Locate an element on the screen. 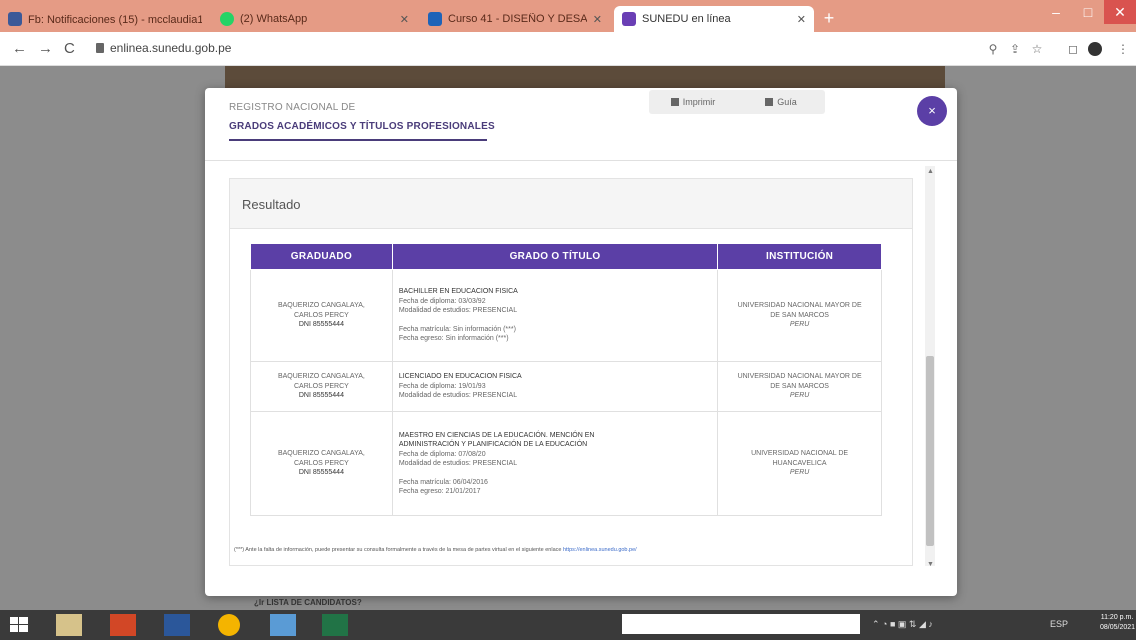 The image size is (1136, 640). scrollbar-thumb is located at coordinates (930, 451).